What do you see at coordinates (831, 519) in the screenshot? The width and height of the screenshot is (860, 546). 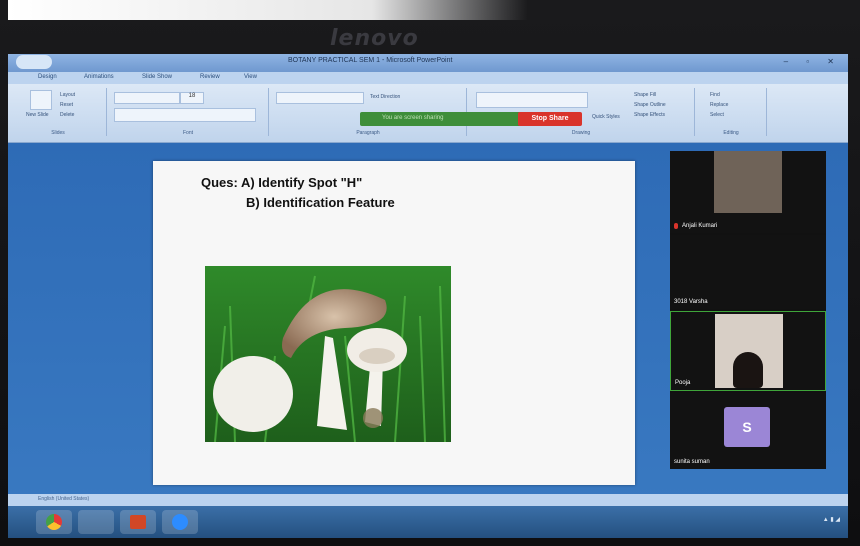 I see `system-tray: ▲ ▮ ◢` at bounding box center [831, 519].